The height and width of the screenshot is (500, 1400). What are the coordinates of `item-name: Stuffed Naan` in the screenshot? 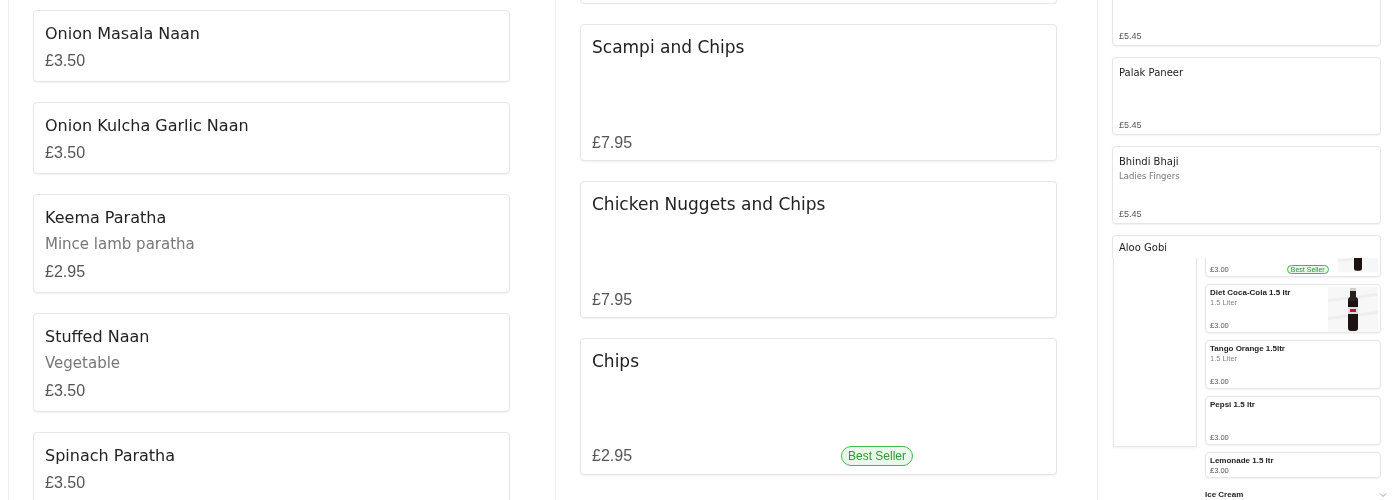 It's located at (98, 337).